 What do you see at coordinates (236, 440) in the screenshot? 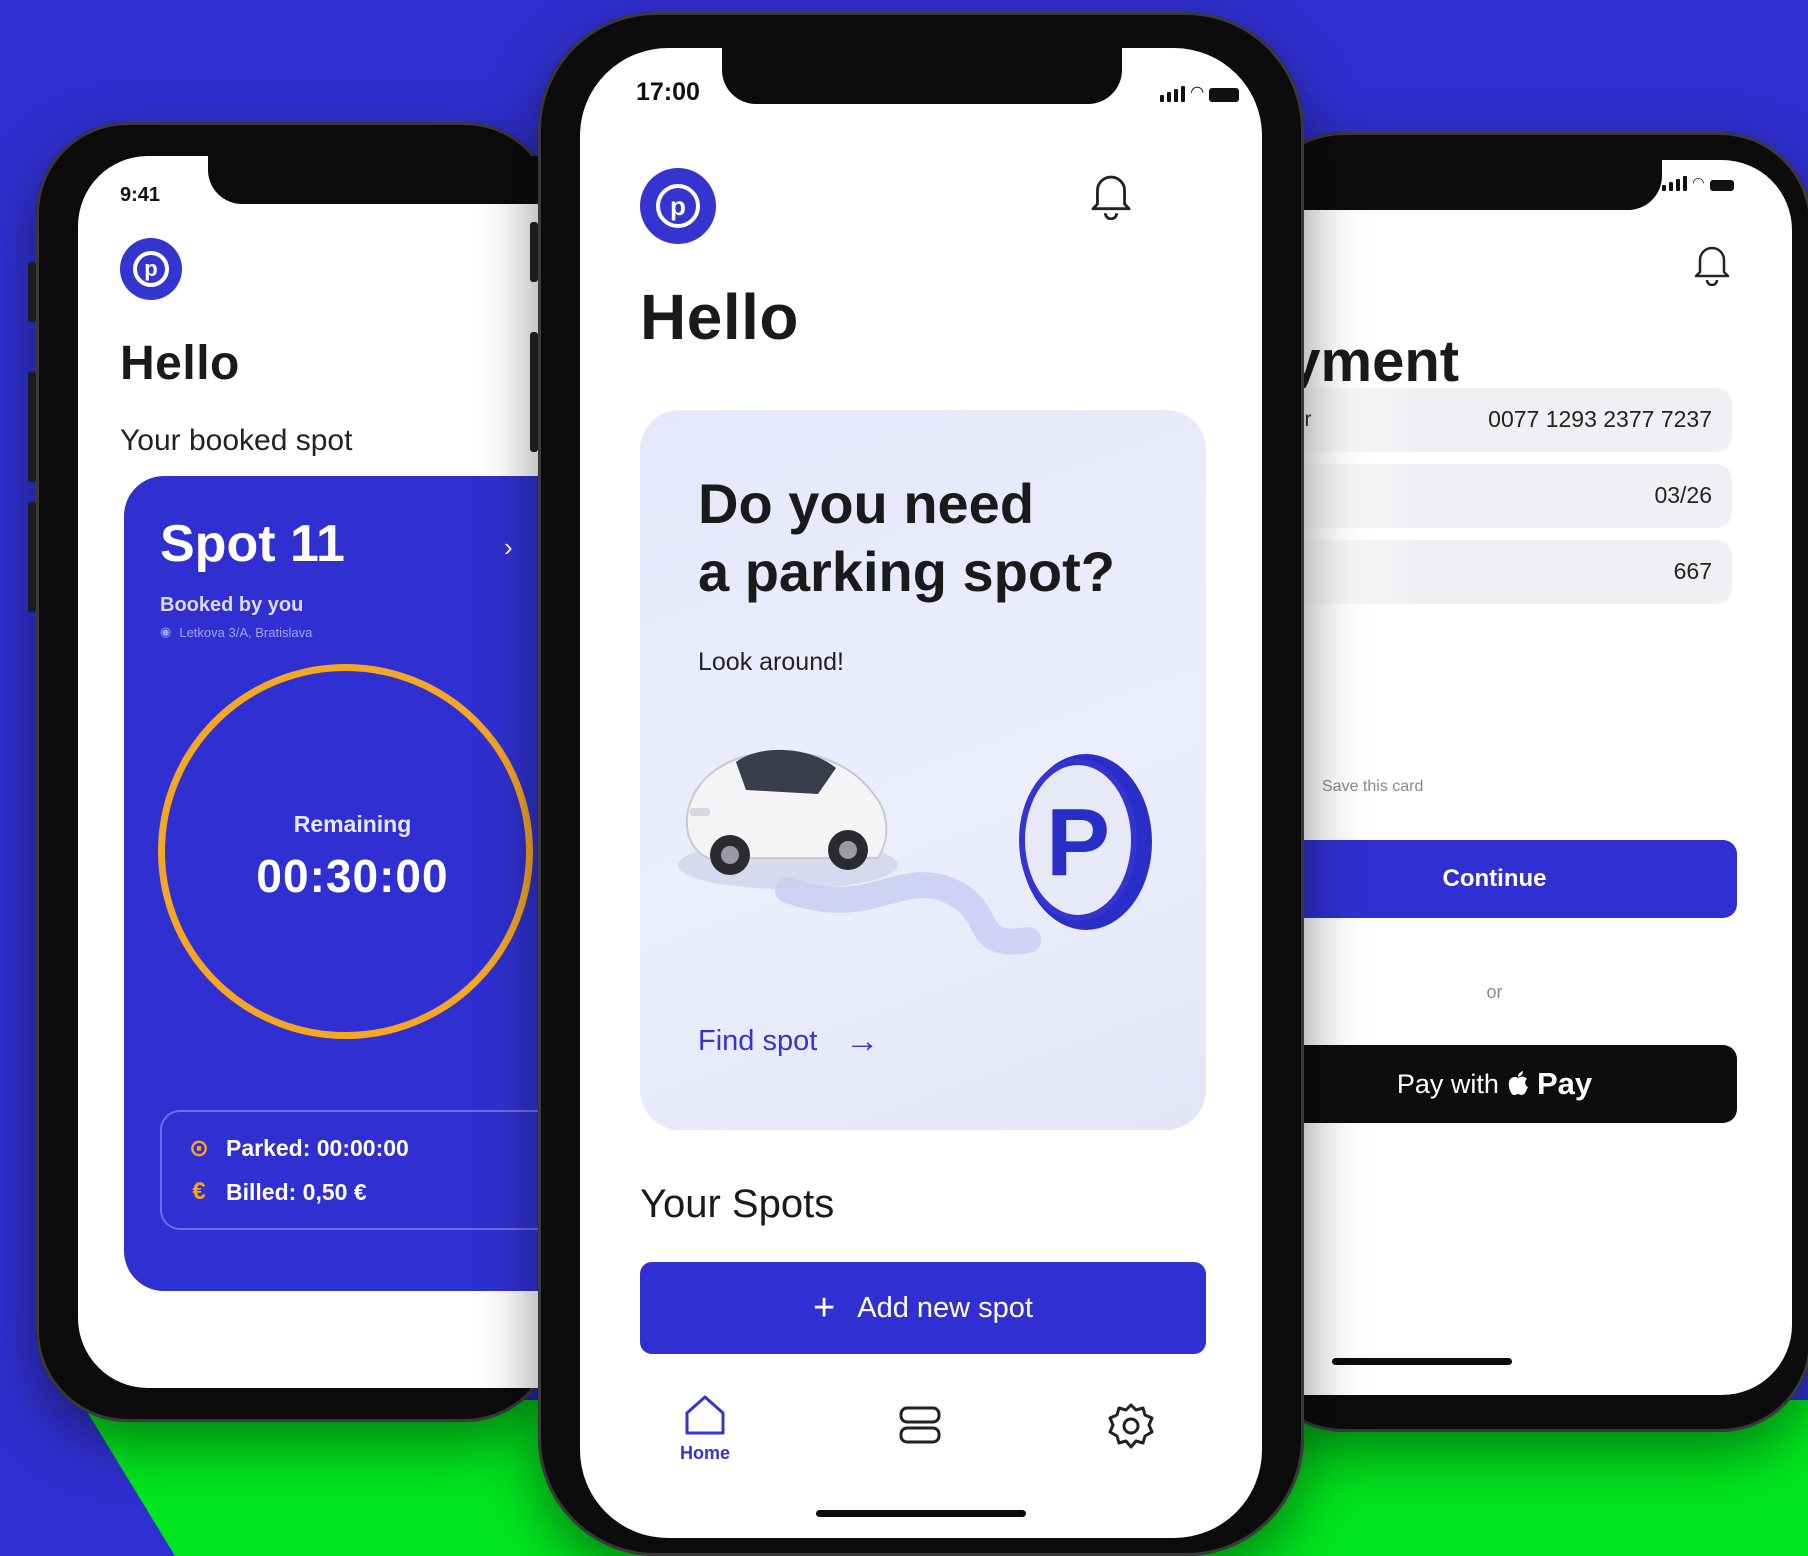
I see `section-title: Your booked spot` at bounding box center [236, 440].